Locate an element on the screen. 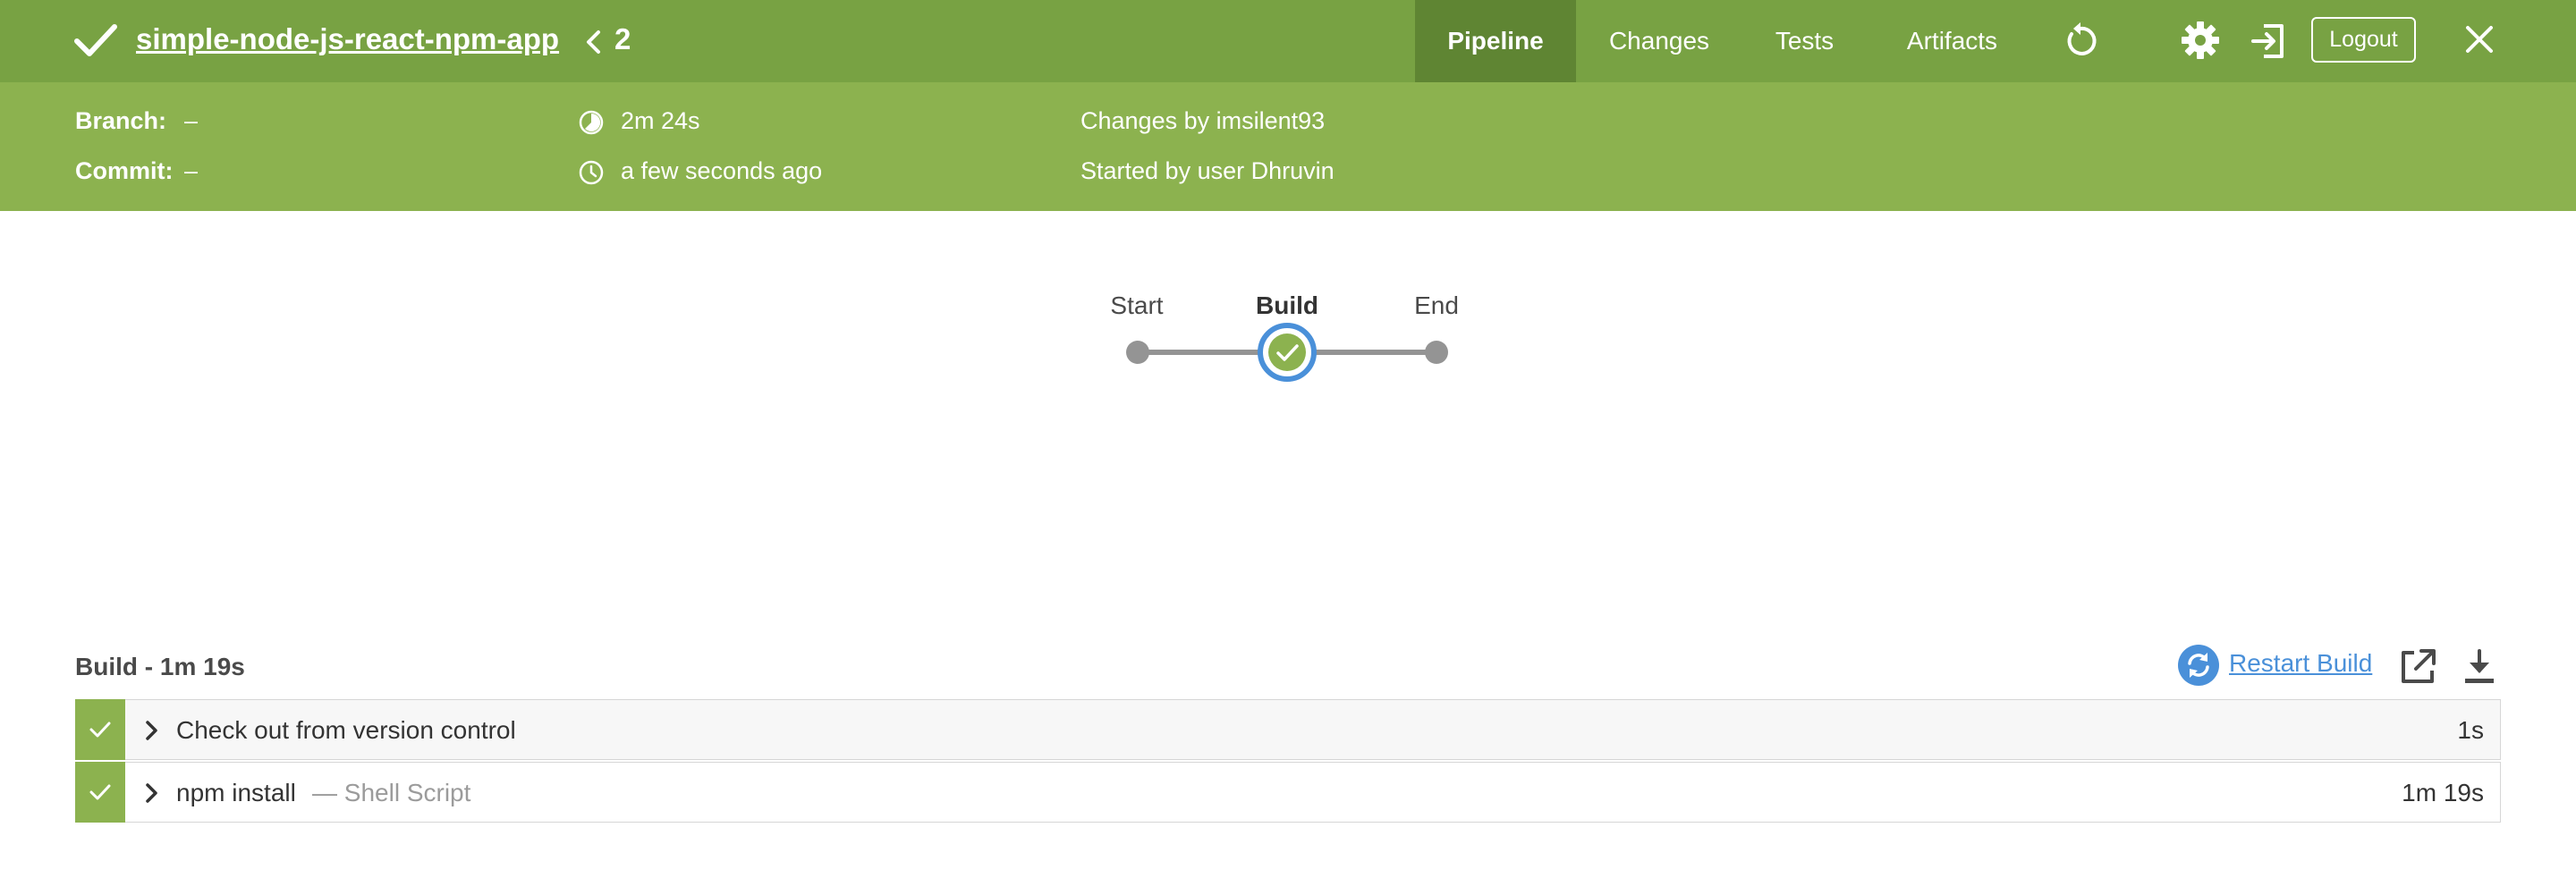 This screenshot has height=878, width=2576. clock-icon is located at coordinates (591, 173).